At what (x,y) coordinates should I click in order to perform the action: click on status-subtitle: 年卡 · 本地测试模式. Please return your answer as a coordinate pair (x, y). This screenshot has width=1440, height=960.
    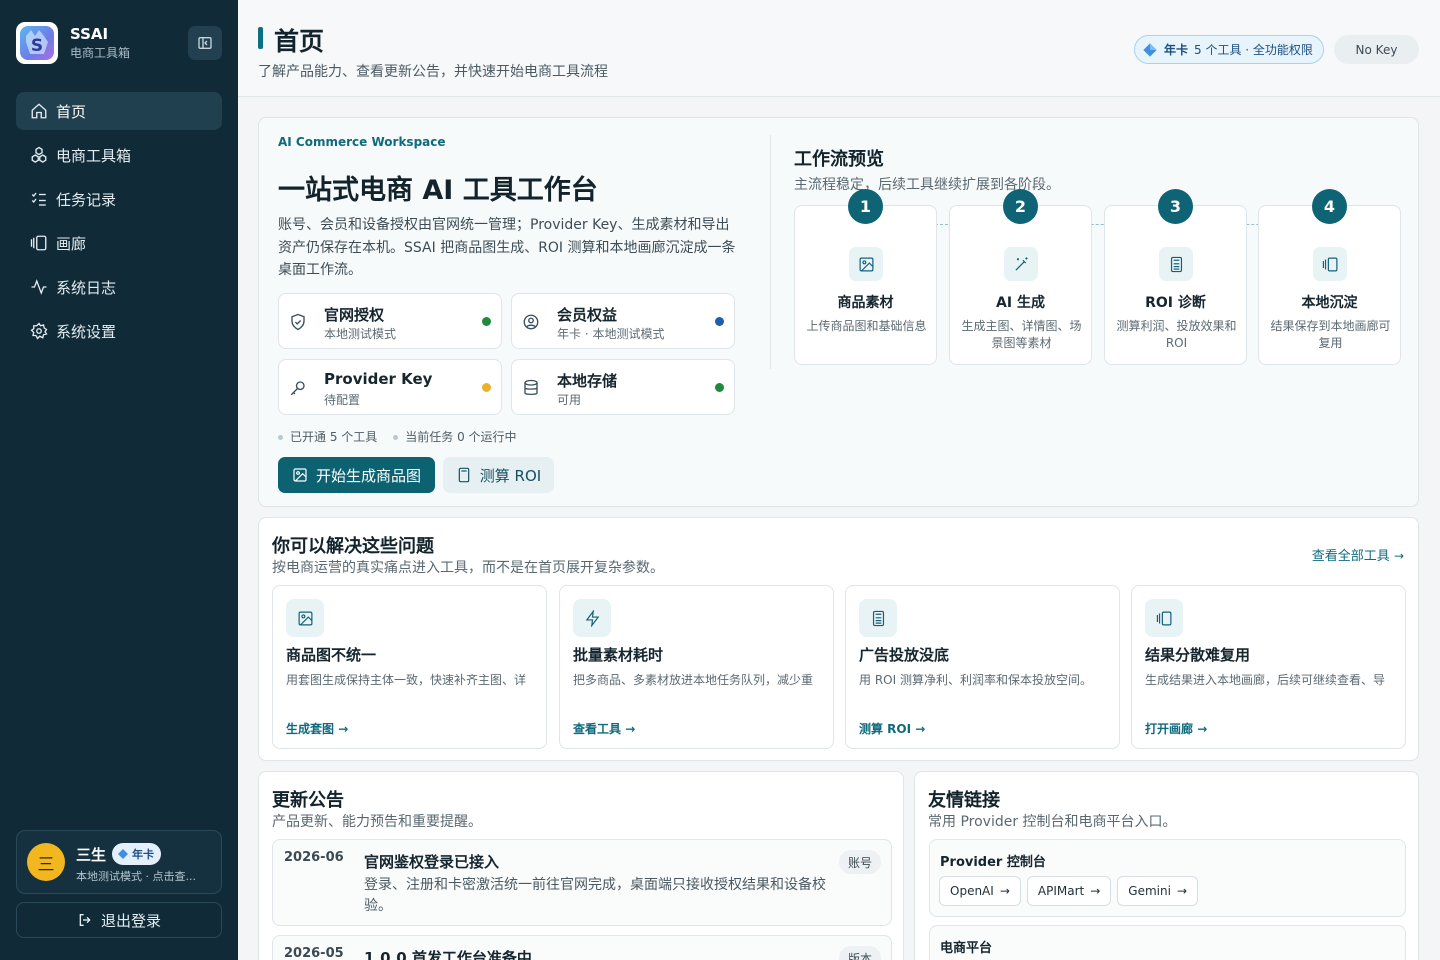
    Looking at the image, I should click on (611, 334).